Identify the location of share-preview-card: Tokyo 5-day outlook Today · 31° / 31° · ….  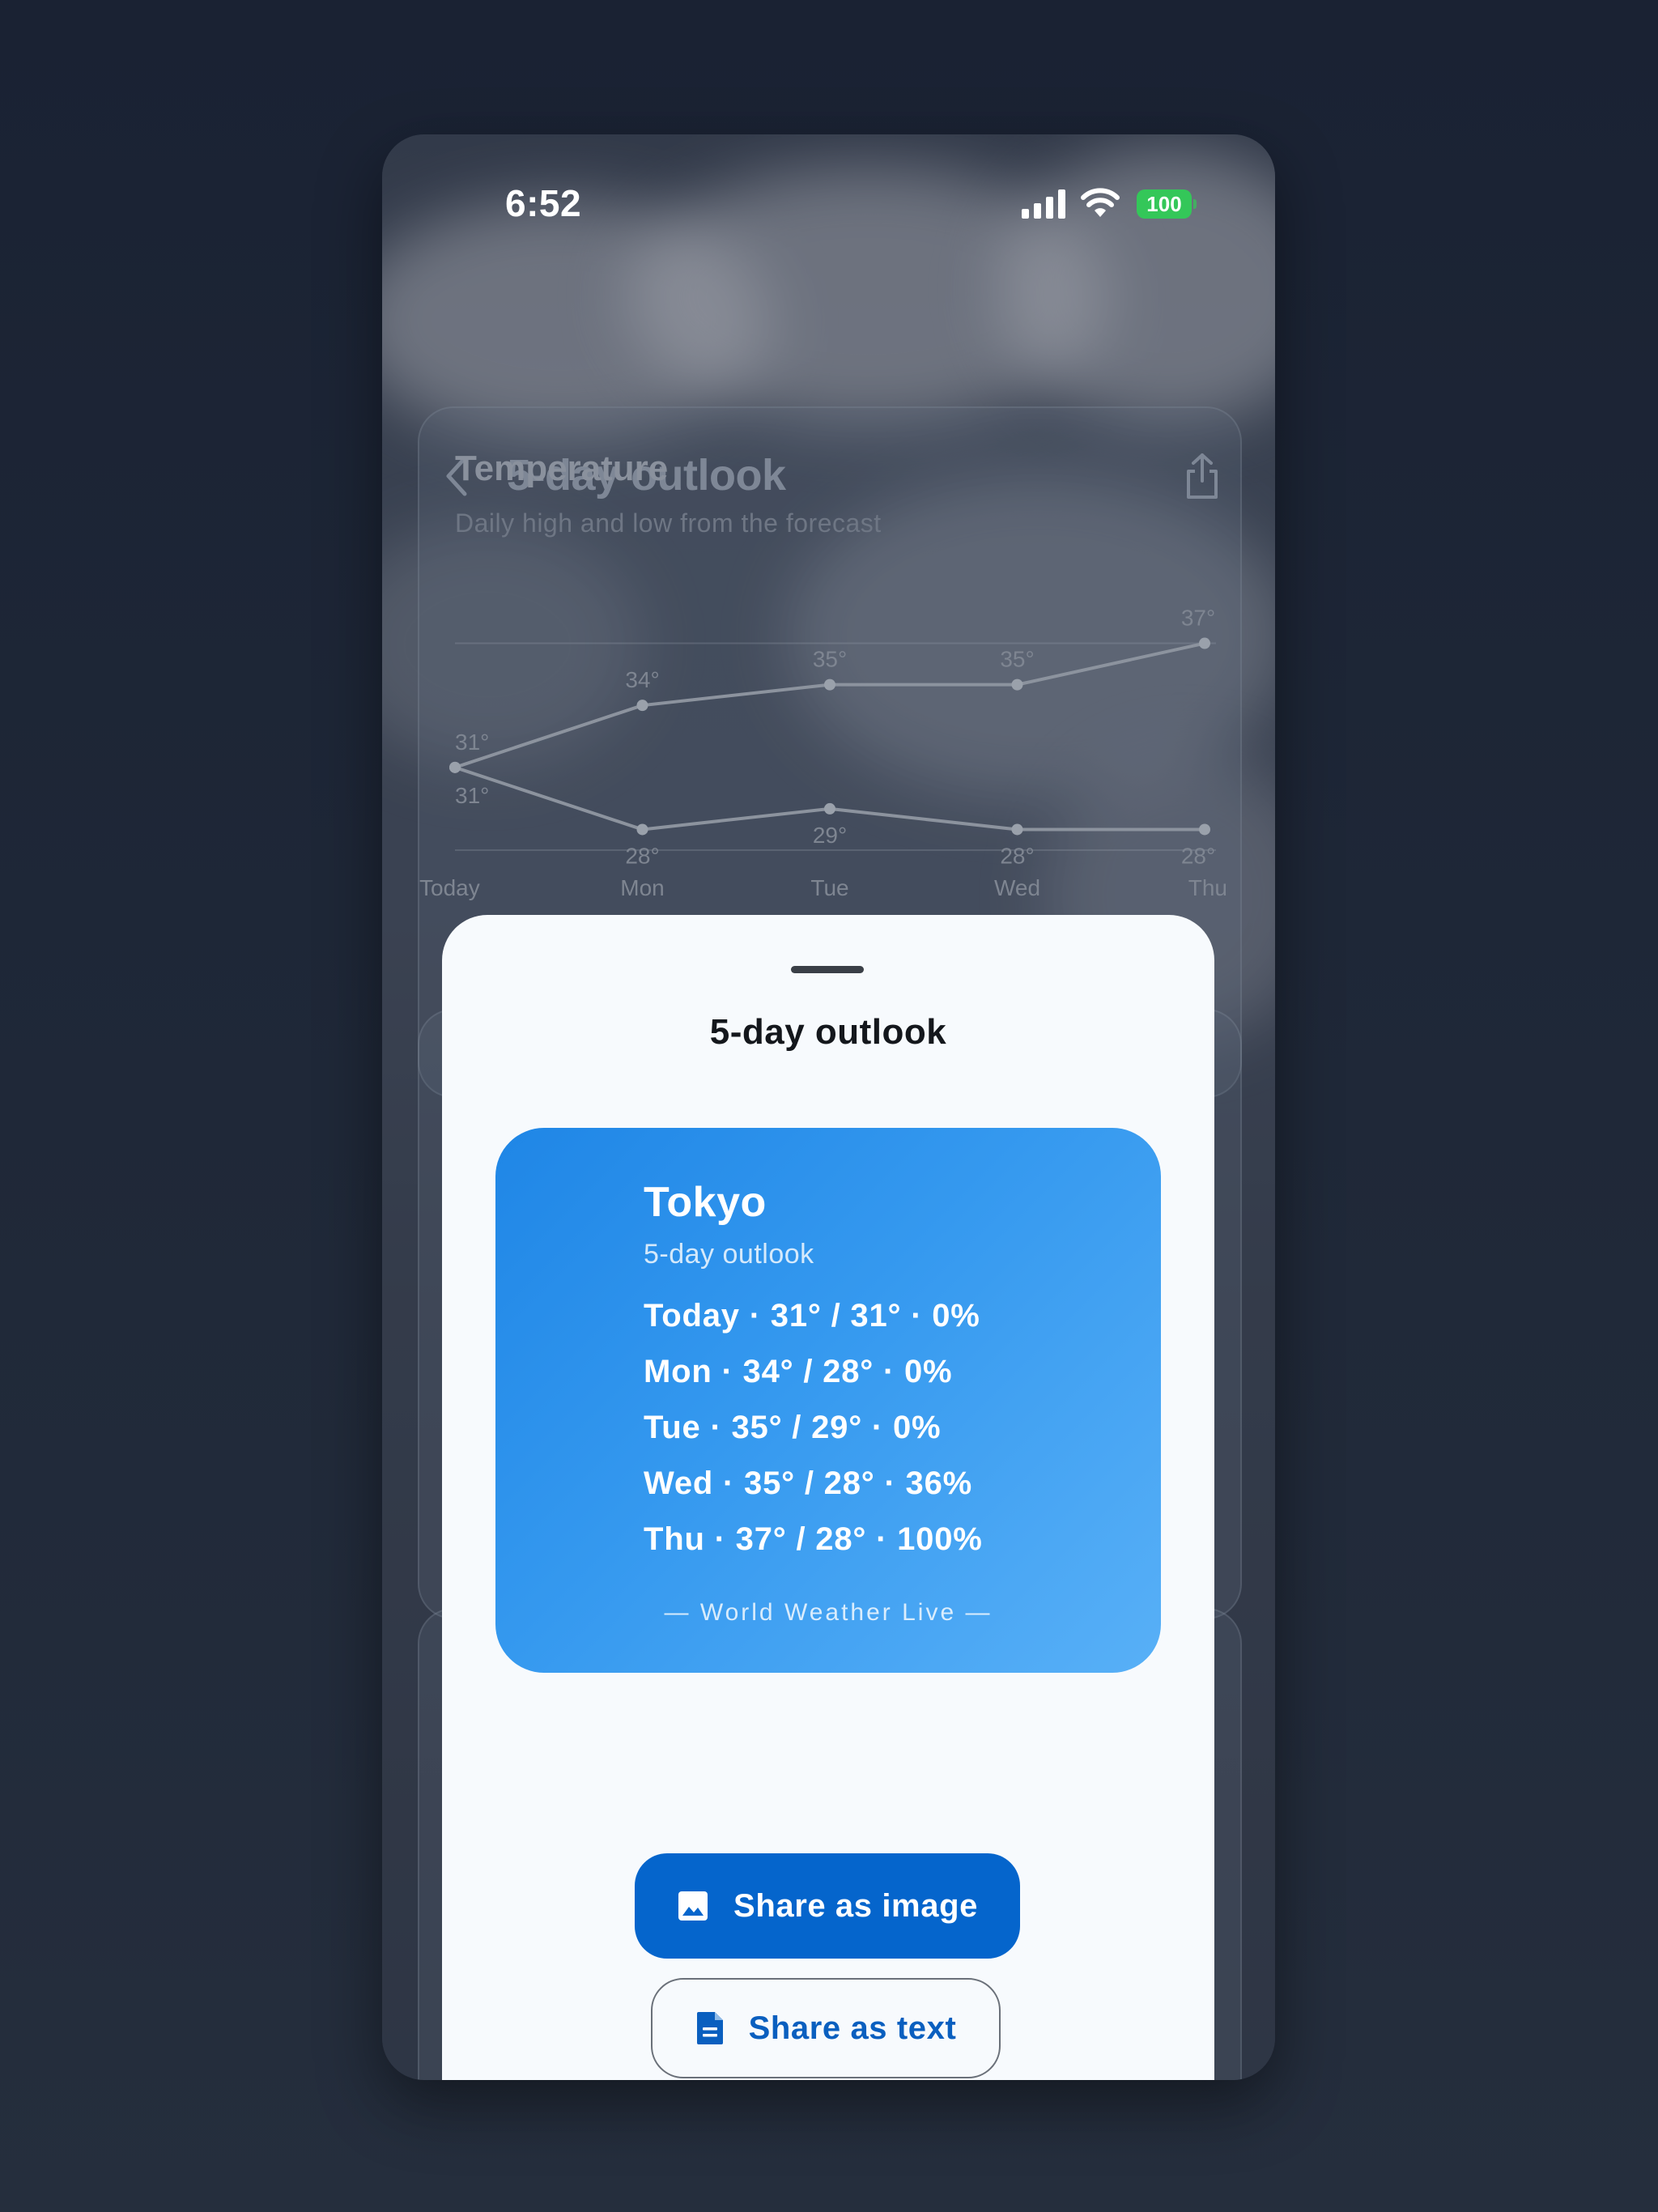
(828, 1401).